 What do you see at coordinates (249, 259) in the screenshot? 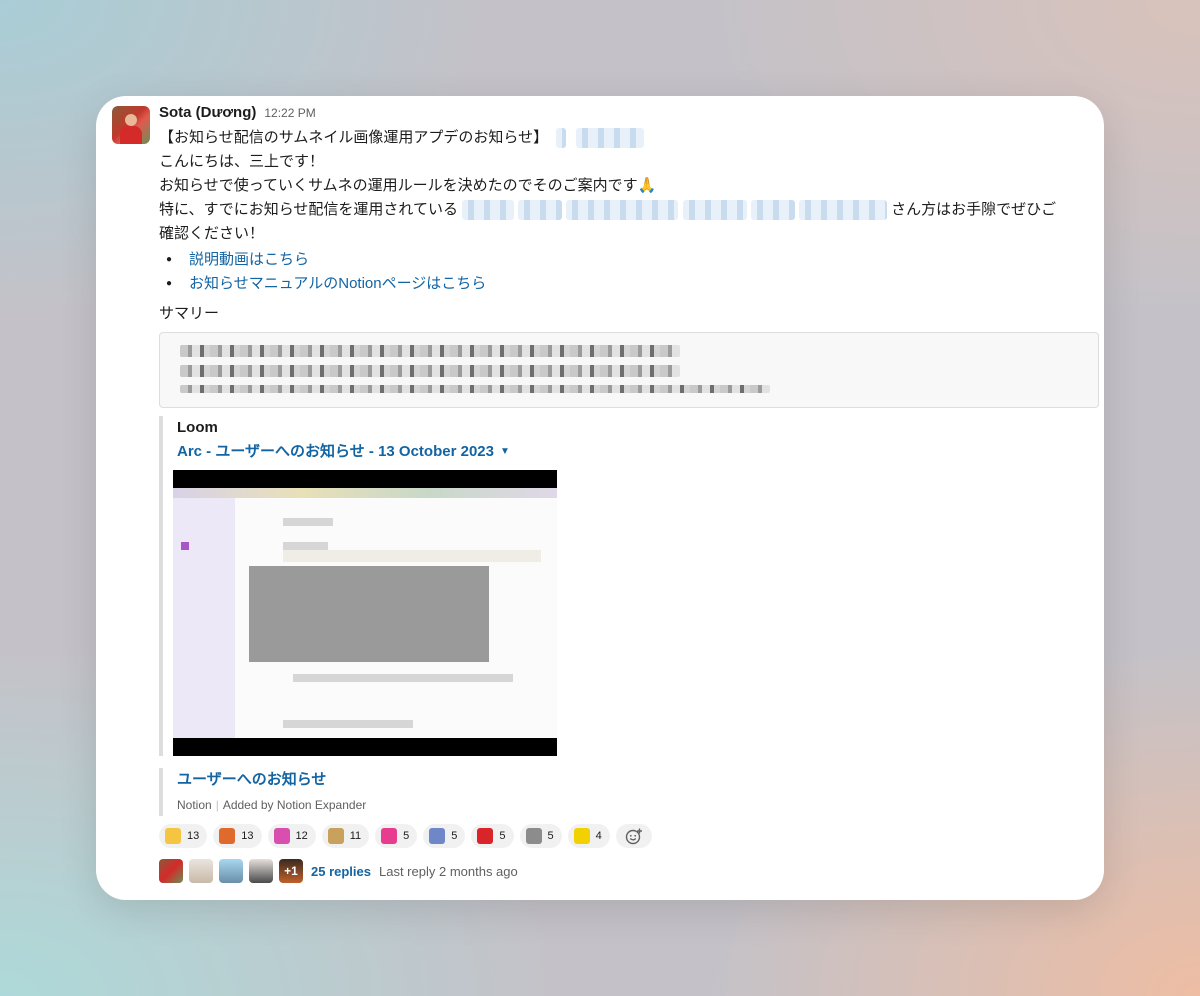
I see `video-link: 説明動画はこちら` at bounding box center [249, 259].